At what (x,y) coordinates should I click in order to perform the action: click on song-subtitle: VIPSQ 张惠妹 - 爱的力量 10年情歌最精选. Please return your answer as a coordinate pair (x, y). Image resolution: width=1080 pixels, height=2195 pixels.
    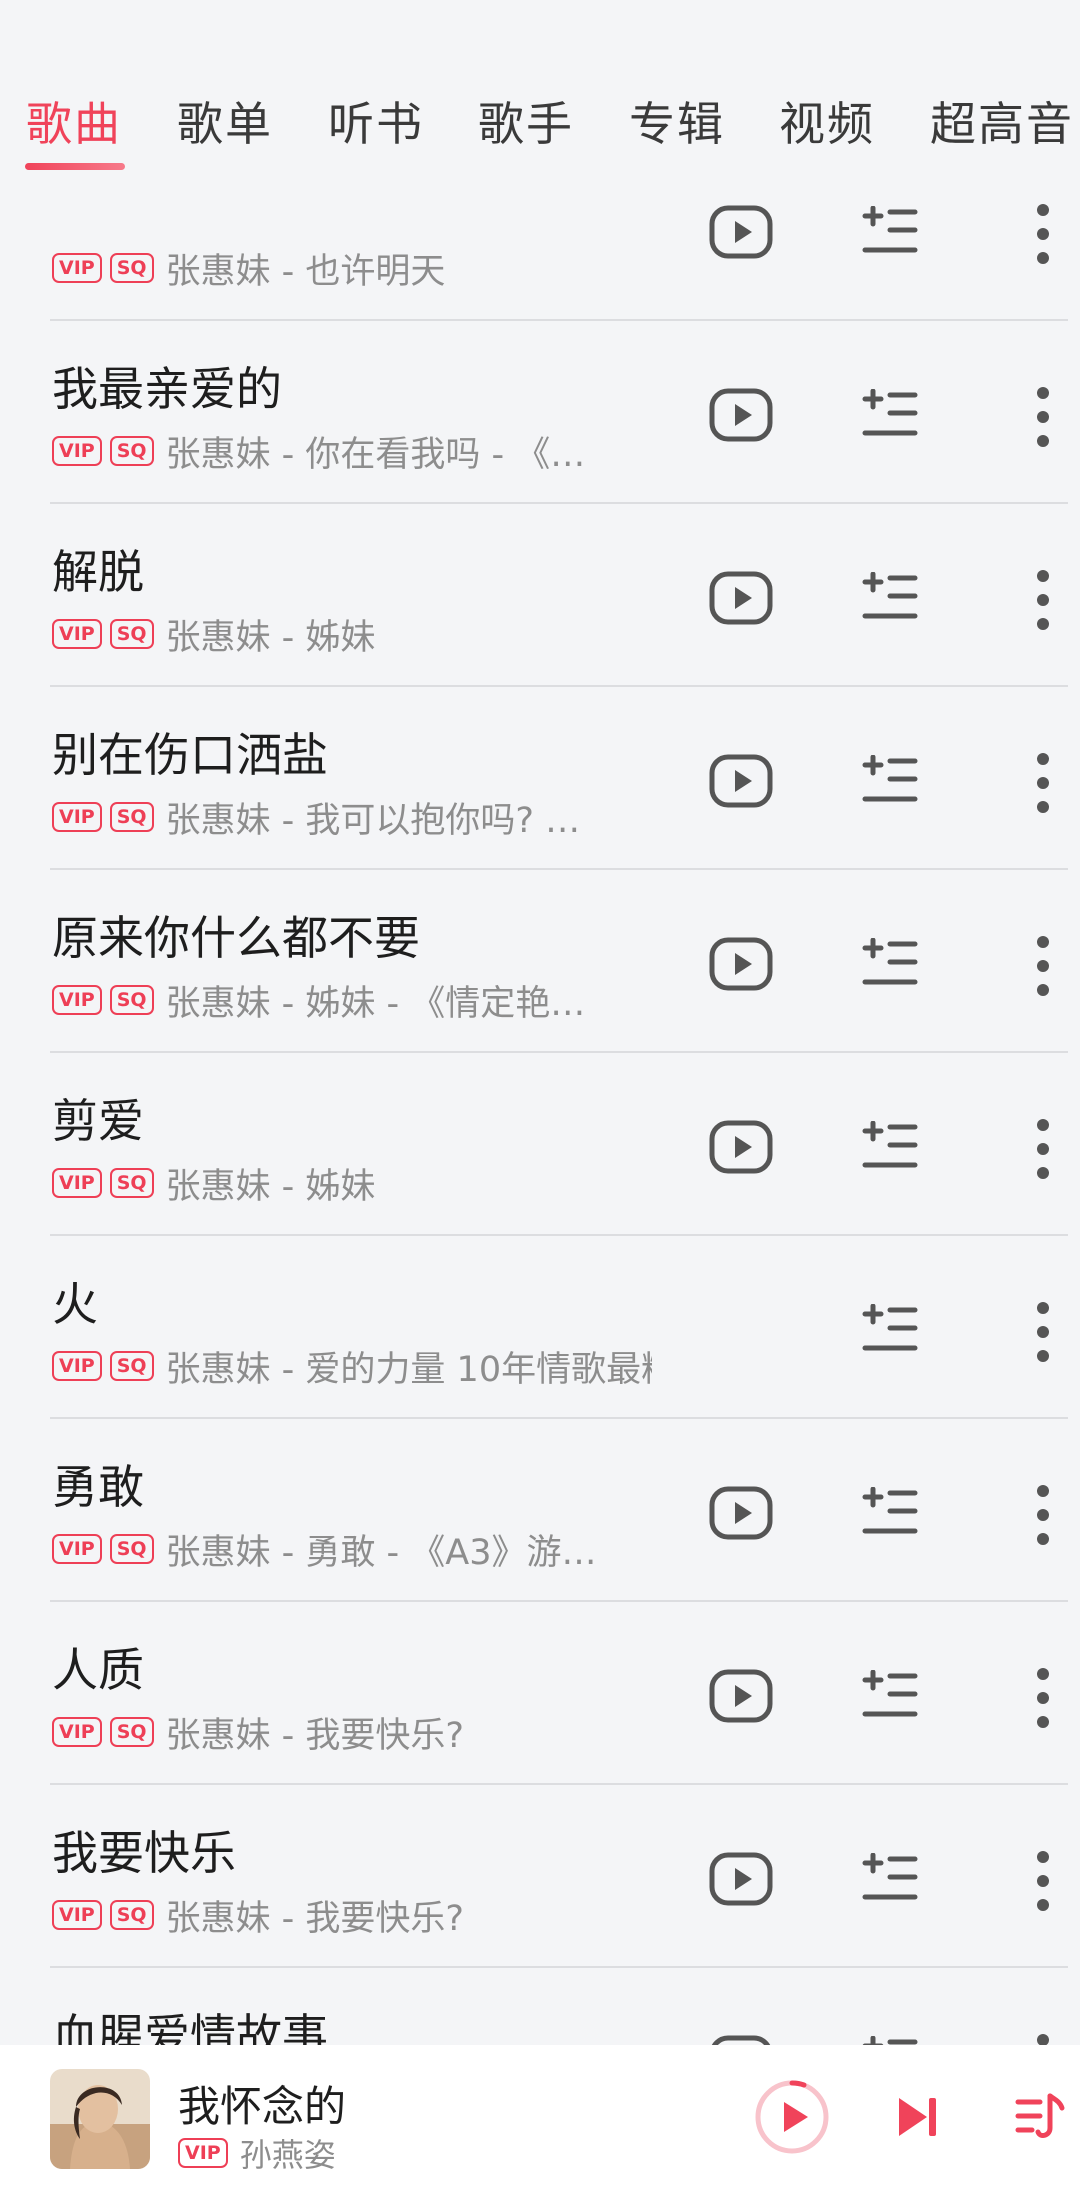
    Looking at the image, I should click on (352, 1366).